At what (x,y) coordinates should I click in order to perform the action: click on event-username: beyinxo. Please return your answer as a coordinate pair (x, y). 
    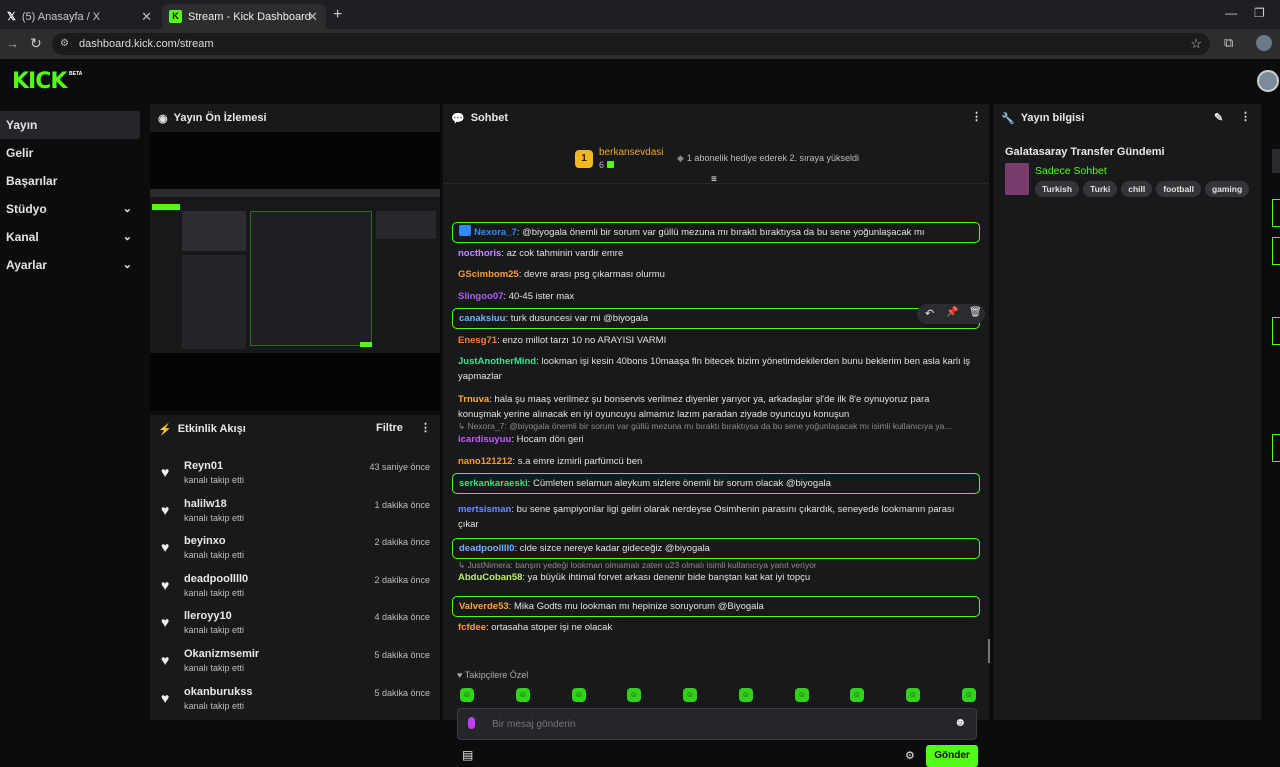
    Looking at the image, I should click on (205, 541).